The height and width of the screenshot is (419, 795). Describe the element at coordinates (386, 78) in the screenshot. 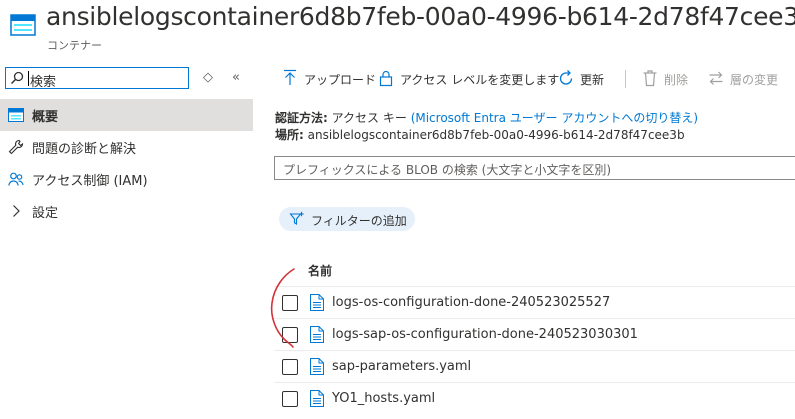

I see `lock-icon` at that location.